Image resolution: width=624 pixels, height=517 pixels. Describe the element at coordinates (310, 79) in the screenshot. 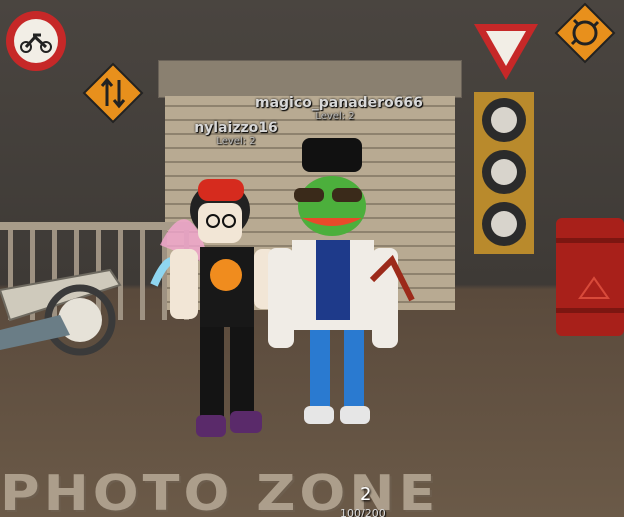

I see `garage-header` at that location.